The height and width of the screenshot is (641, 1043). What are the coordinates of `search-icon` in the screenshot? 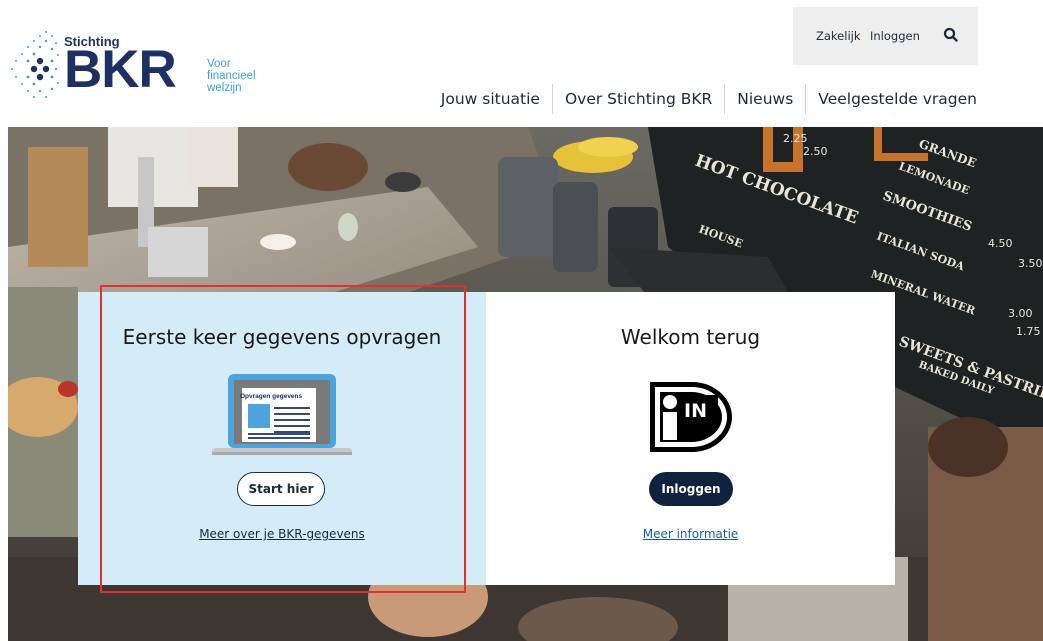 It's located at (951, 35).